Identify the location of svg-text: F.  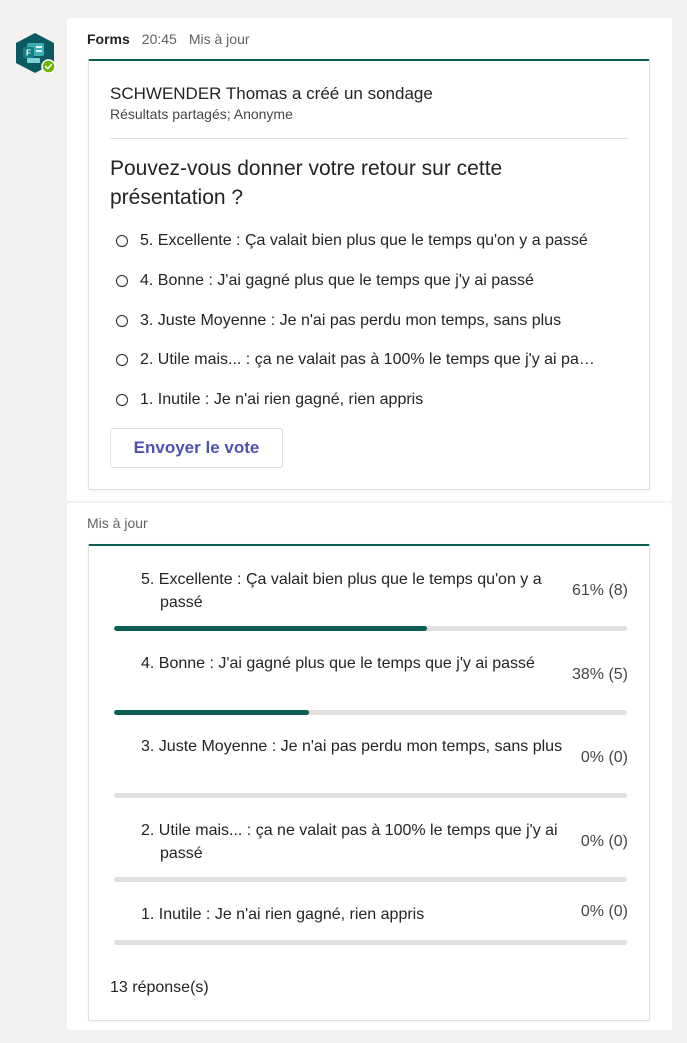
(28, 53).